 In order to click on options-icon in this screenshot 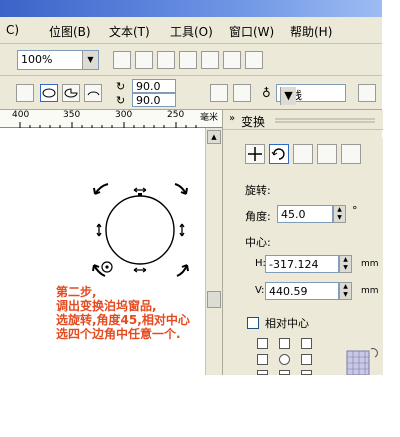, I will do `click(188, 60)`.